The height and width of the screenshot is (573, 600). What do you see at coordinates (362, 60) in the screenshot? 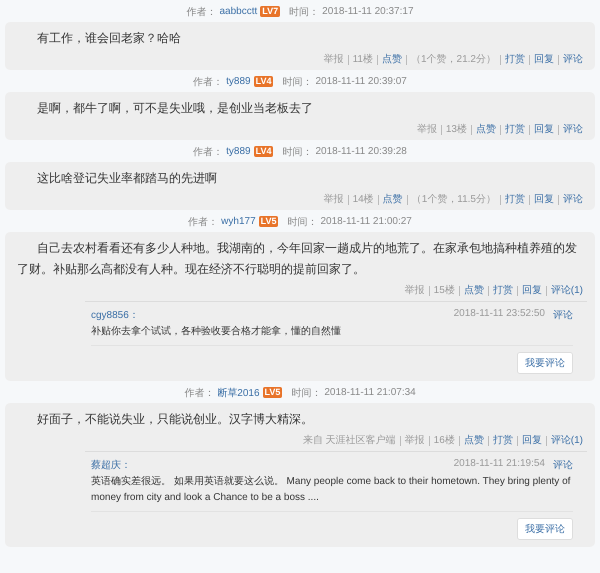
I see `post-meta: 11楼` at bounding box center [362, 60].